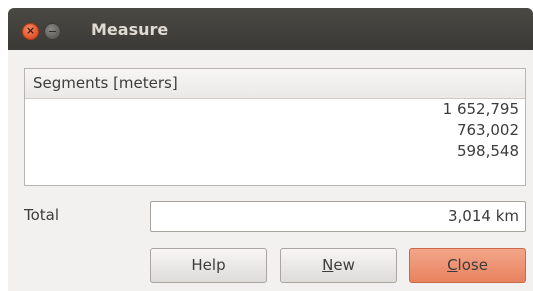 This screenshot has width=533, height=291. What do you see at coordinates (472, 265) in the screenshot?
I see `close-label-rest: lose` at bounding box center [472, 265].